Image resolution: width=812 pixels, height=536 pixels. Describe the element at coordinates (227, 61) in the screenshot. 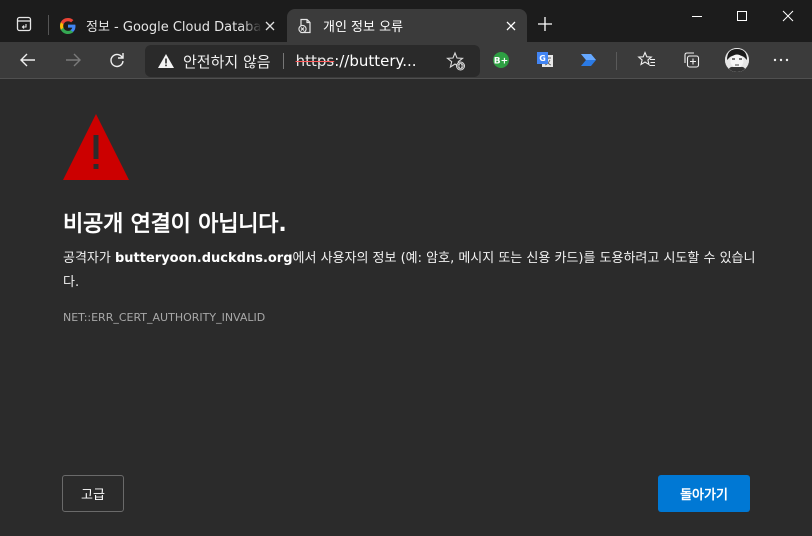

I see `security-label: 안전하지 않음` at that location.